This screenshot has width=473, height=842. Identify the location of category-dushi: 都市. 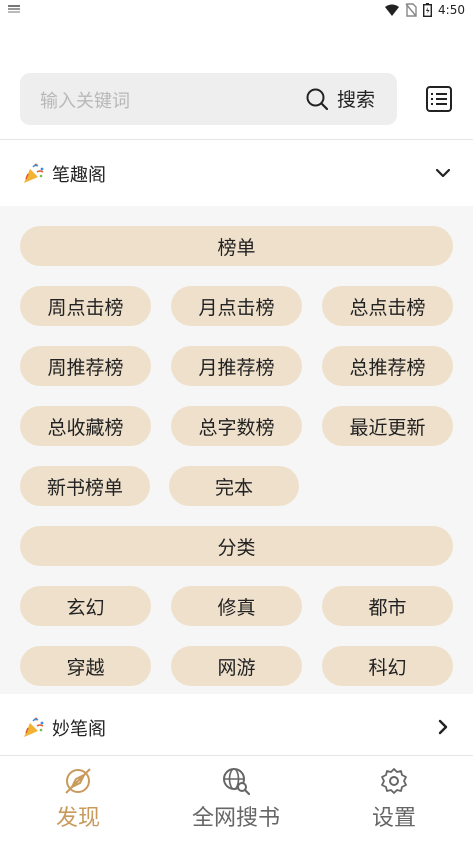
(387, 606).